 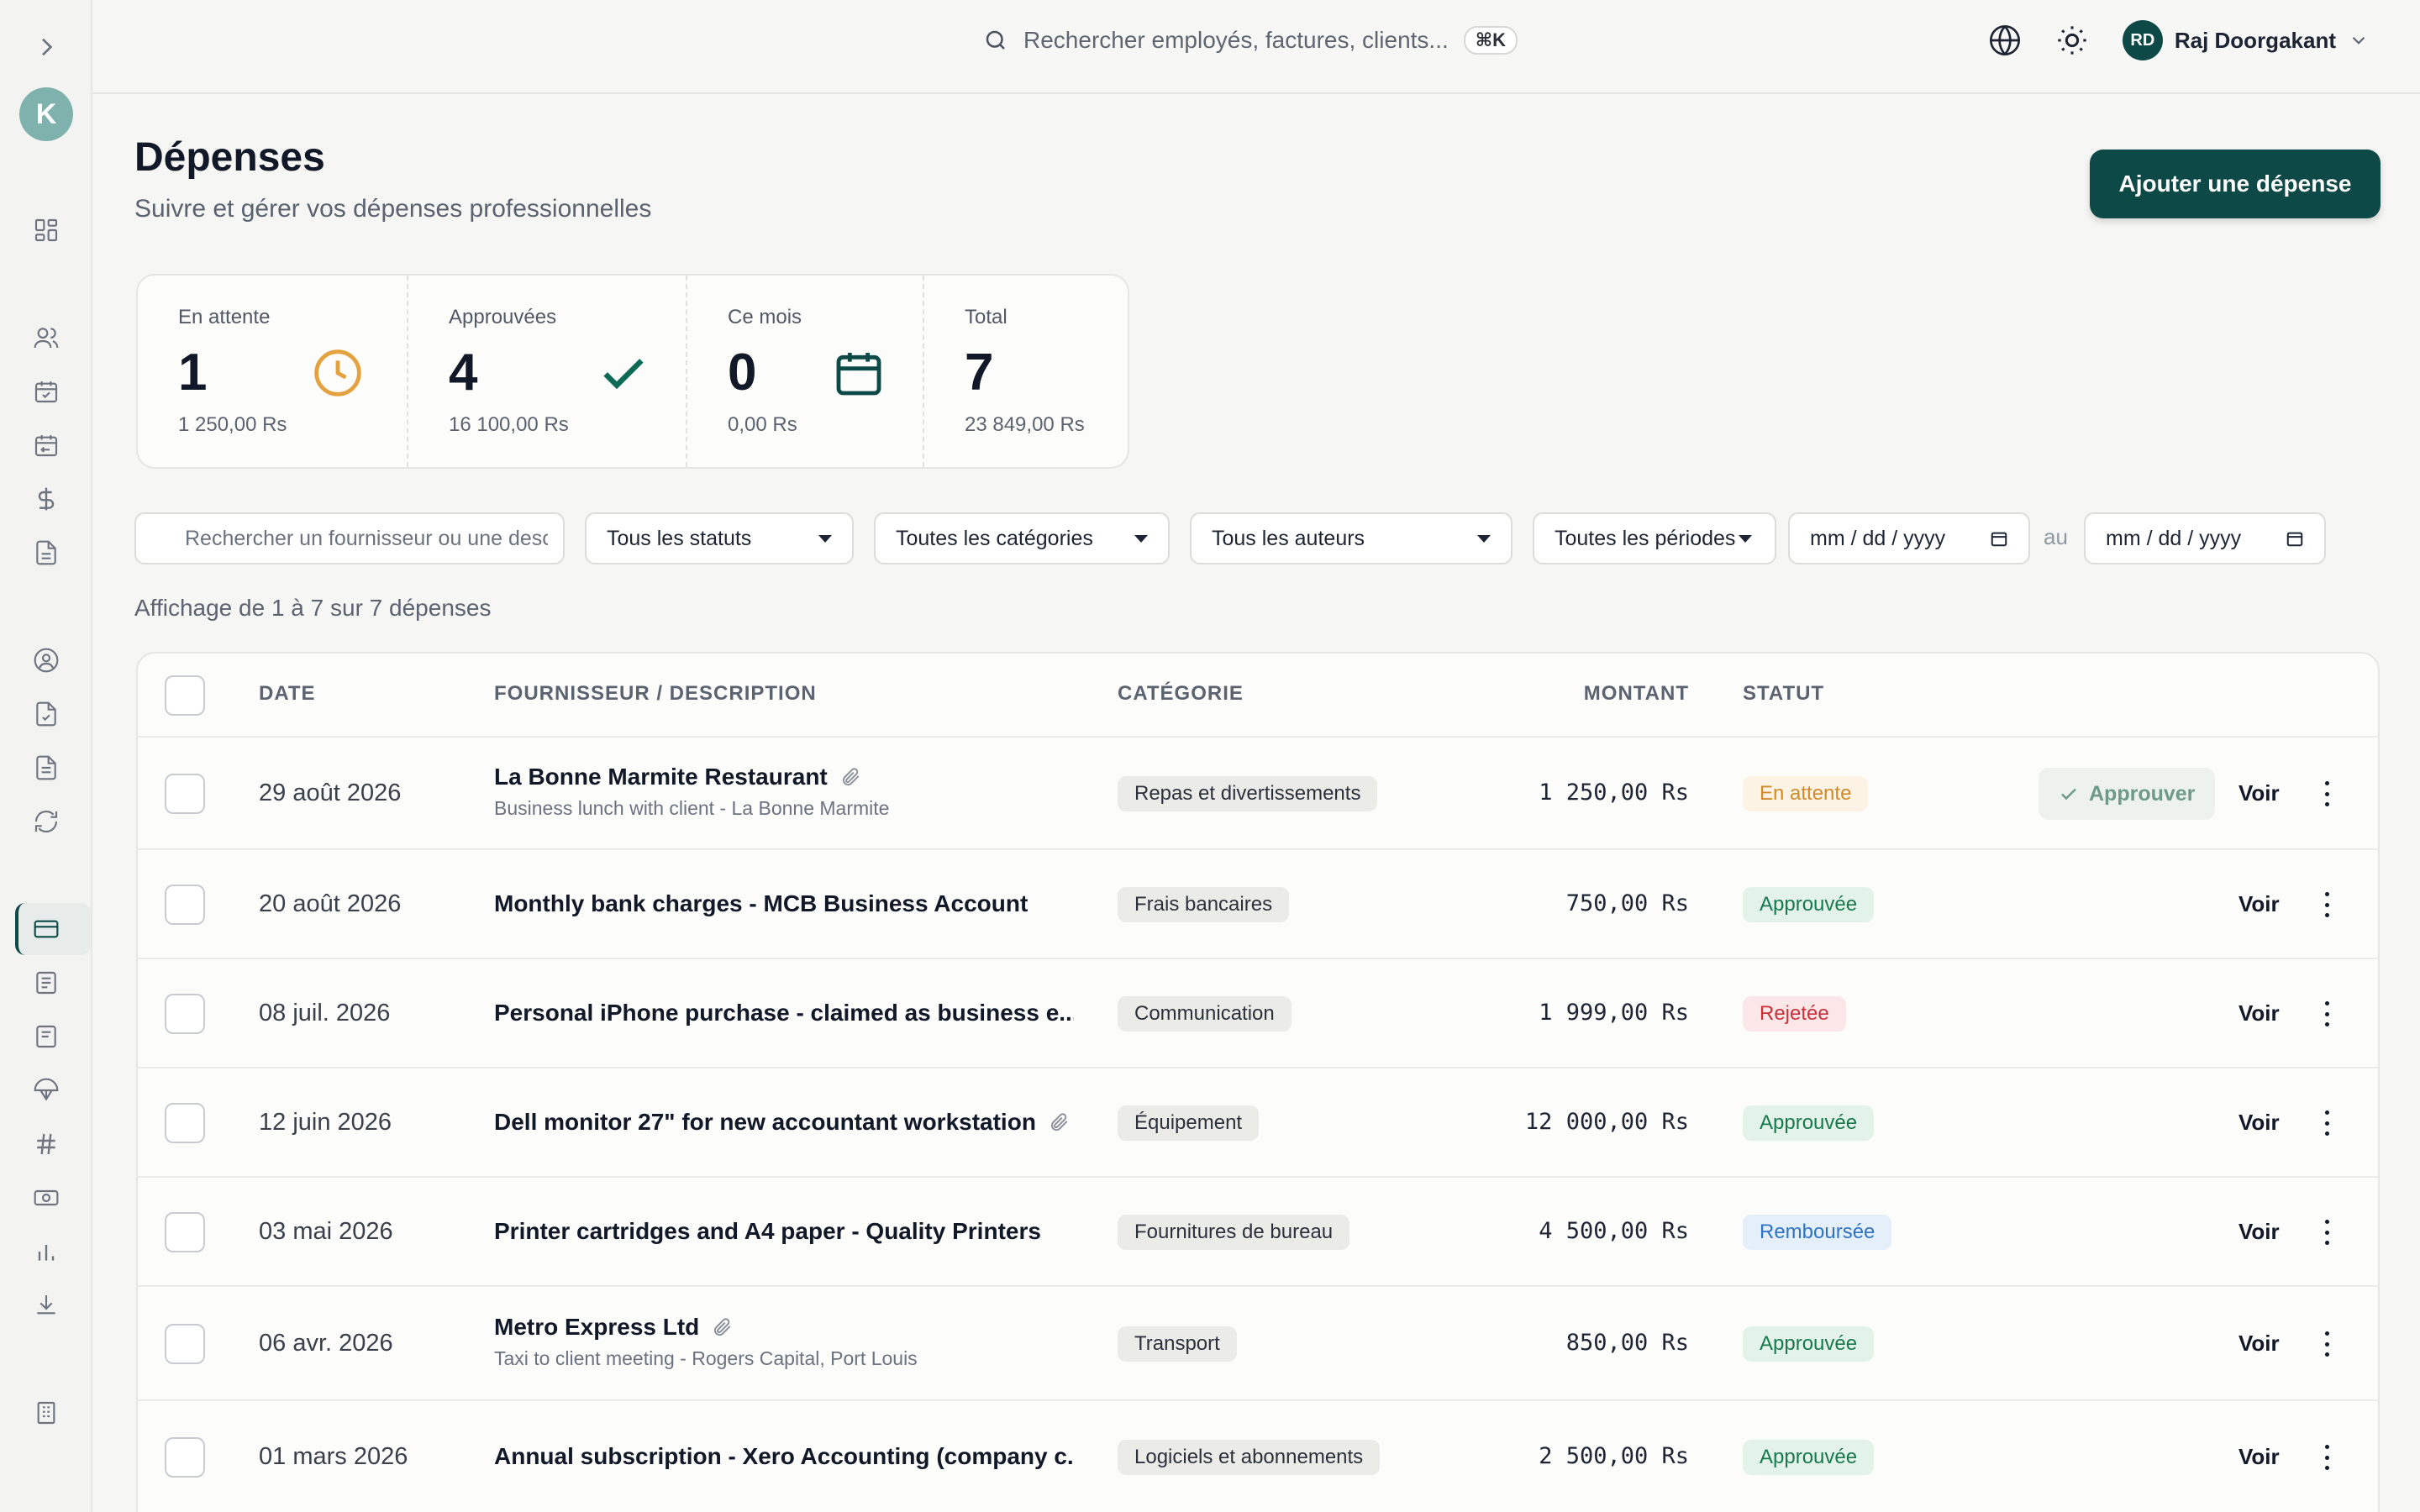 I want to click on stat-label: Approuvées, so click(x=503, y=317).